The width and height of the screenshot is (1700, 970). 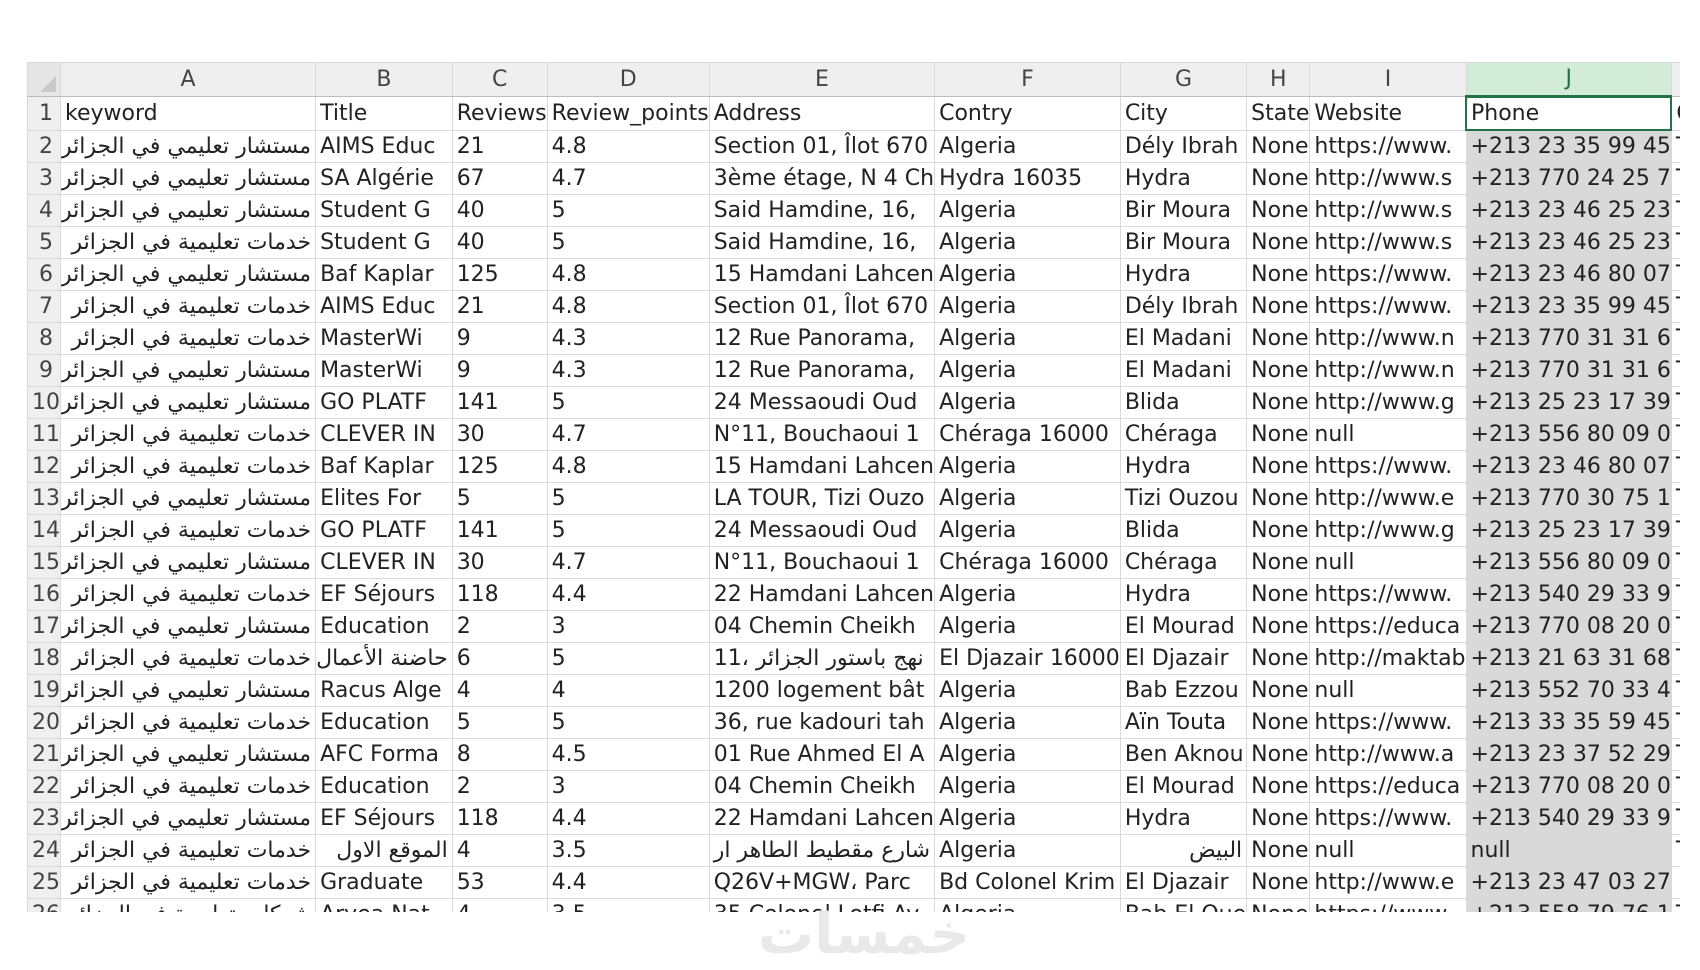 I want to click on row-number: 15, so click(x=44, y=562).